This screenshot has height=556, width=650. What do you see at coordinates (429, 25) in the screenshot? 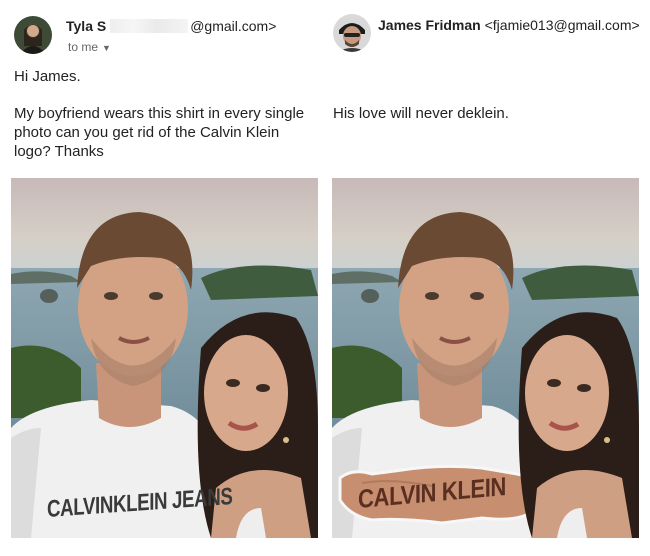
I see `replier-name: James Fridman` at bounding box center [429, 25].